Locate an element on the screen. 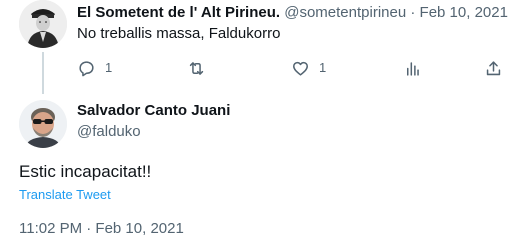 The height and width of the screenshot is (242, 529). like-button: 1 is located at coordinates (308, 68).